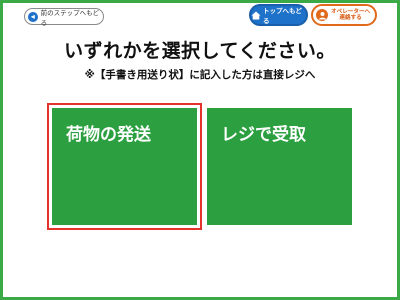  I want to click on arrow-left-icon: ◂, so click(33, 16).